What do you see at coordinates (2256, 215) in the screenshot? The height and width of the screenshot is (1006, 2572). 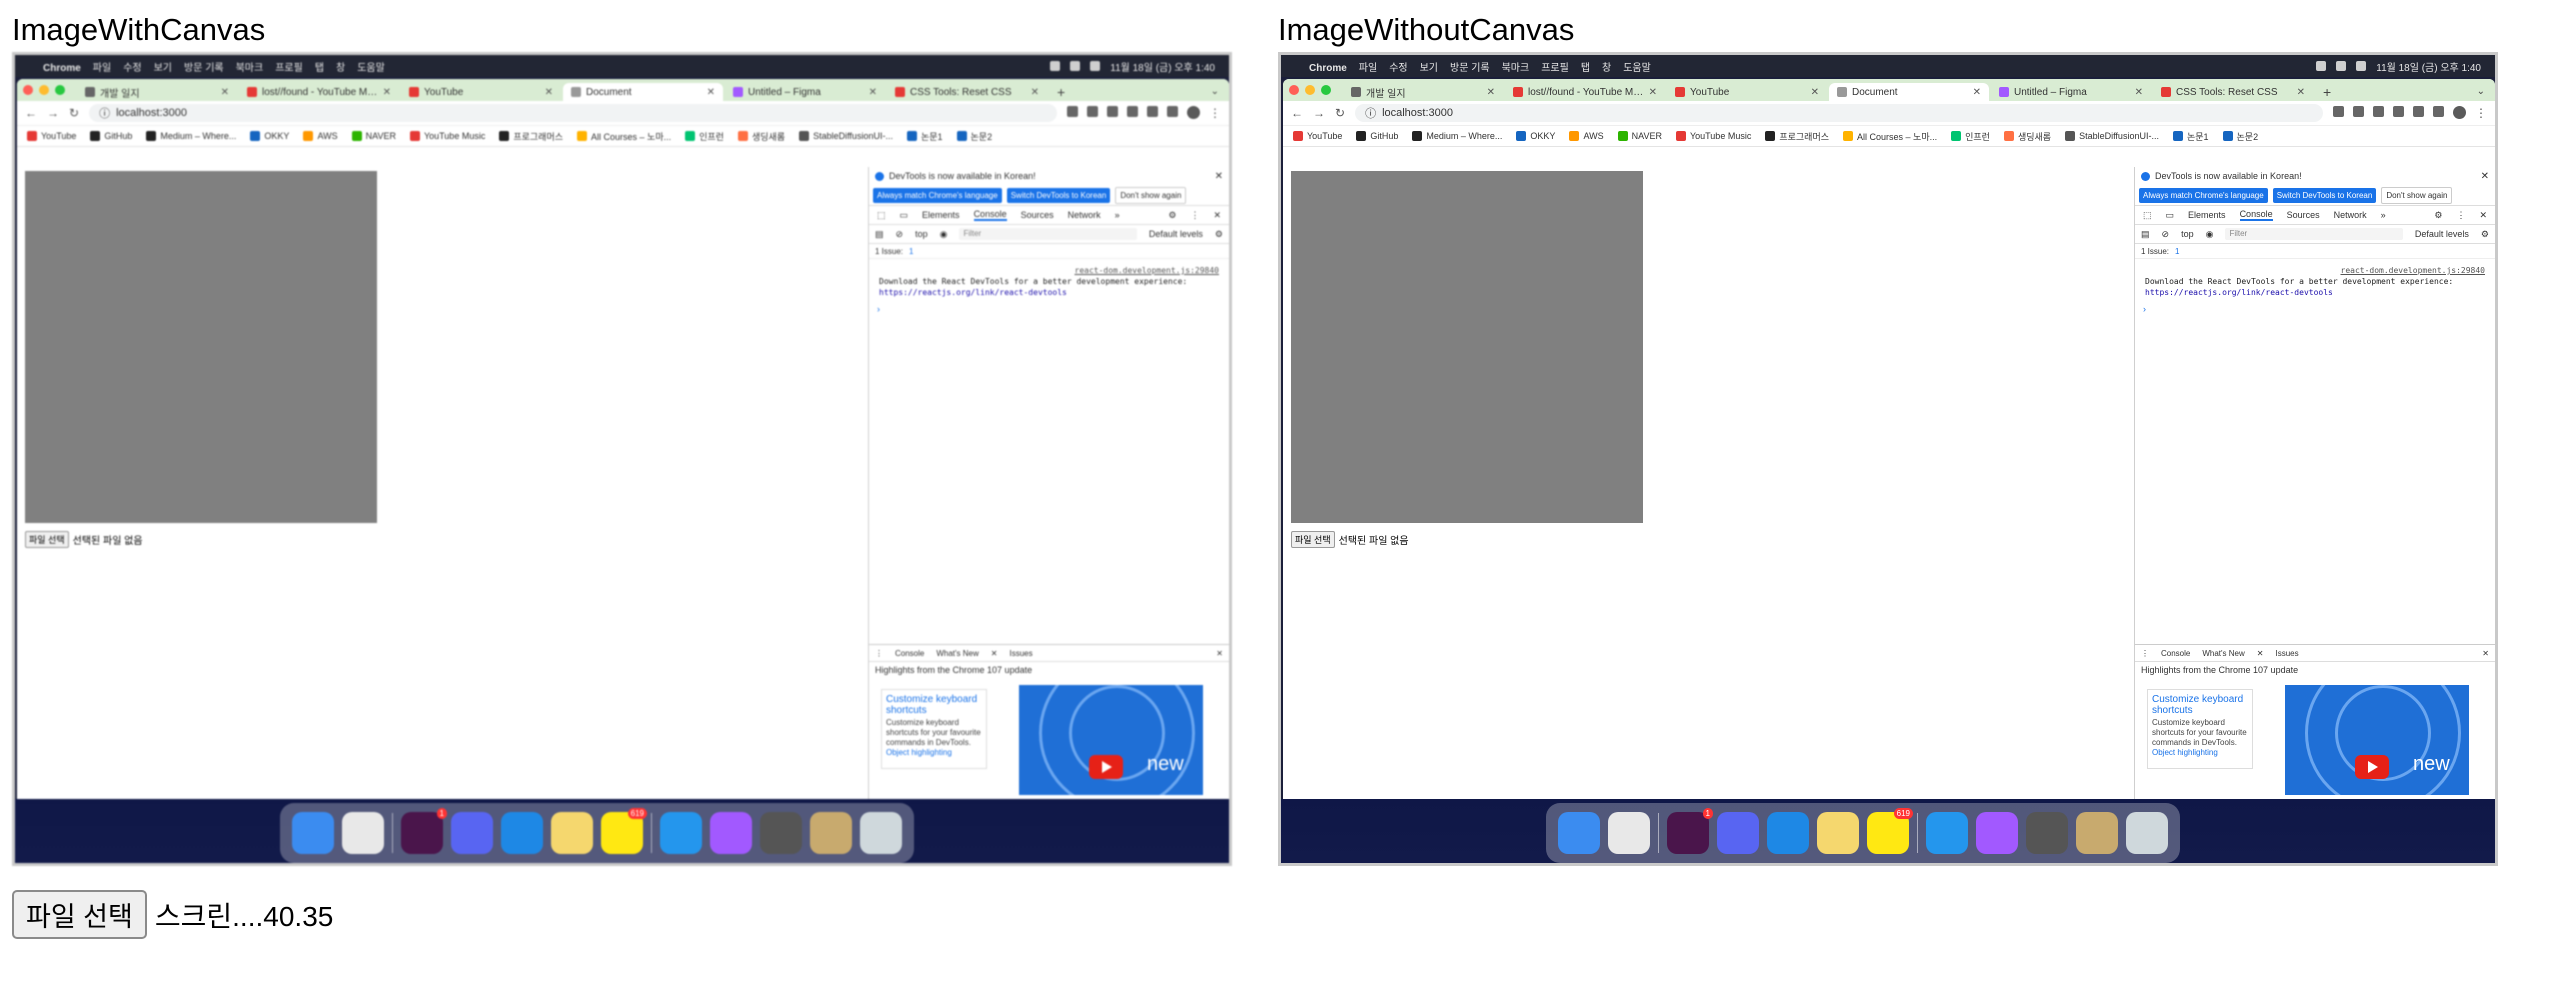 I see `tab-console: Console` at bounding box center [2256, 215].